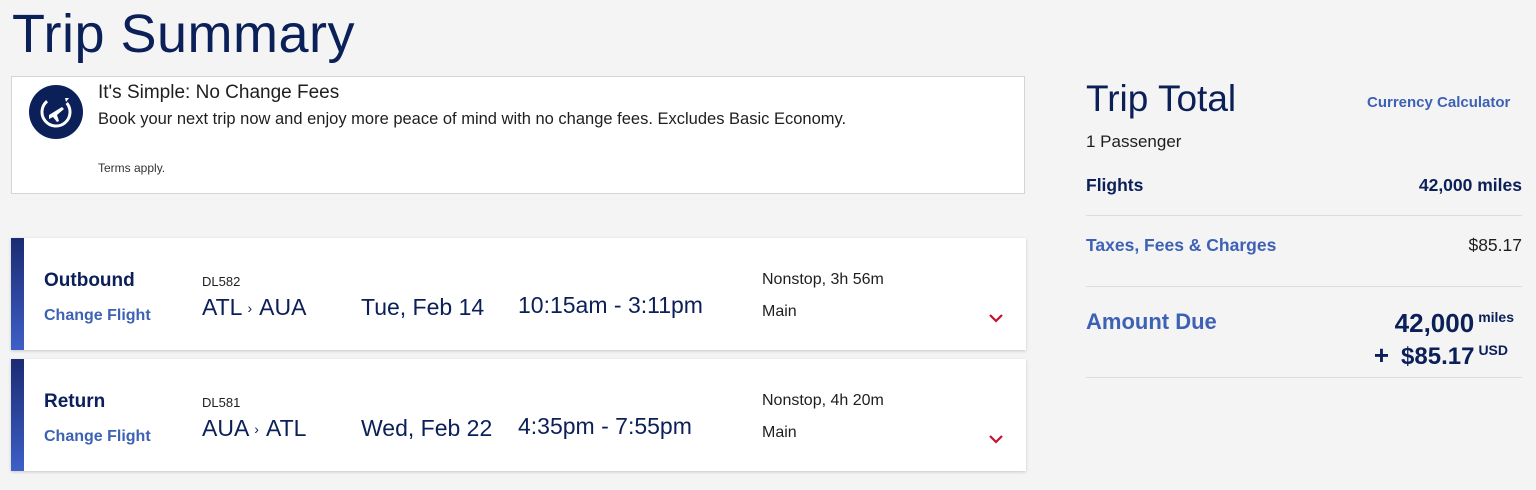 Image resolution: width=1536 pixels, height=490 pixels. I want to click on destination-code: AUA, so click(283, 307).